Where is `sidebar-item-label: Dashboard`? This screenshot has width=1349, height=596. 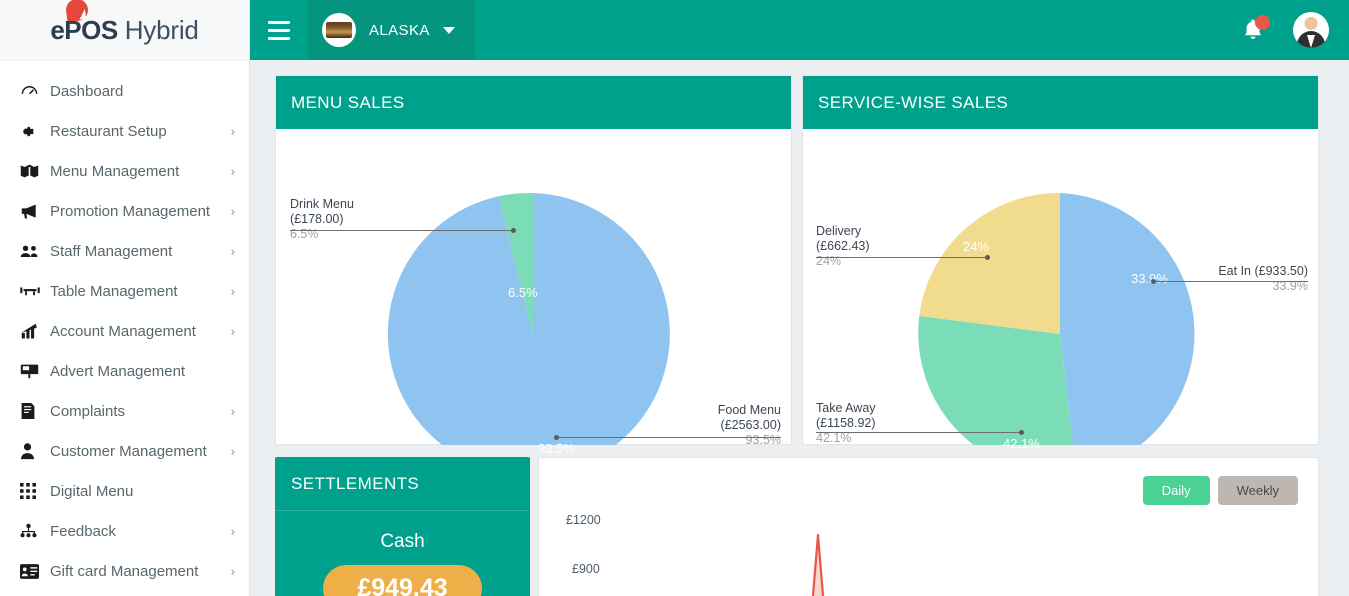
sidebar-item-label: Dashboard is located at coordinates (87, 91).